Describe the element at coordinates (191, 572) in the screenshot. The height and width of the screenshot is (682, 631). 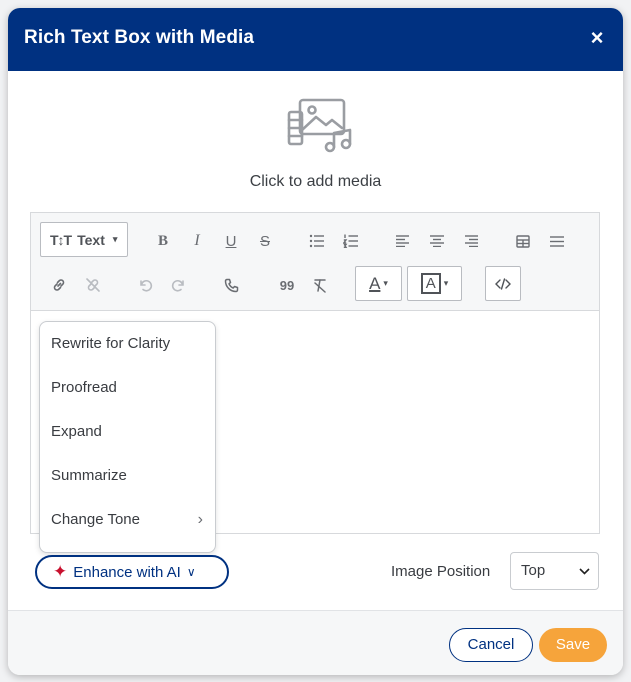
I see `chevron-down-icon: ∨` at that location.